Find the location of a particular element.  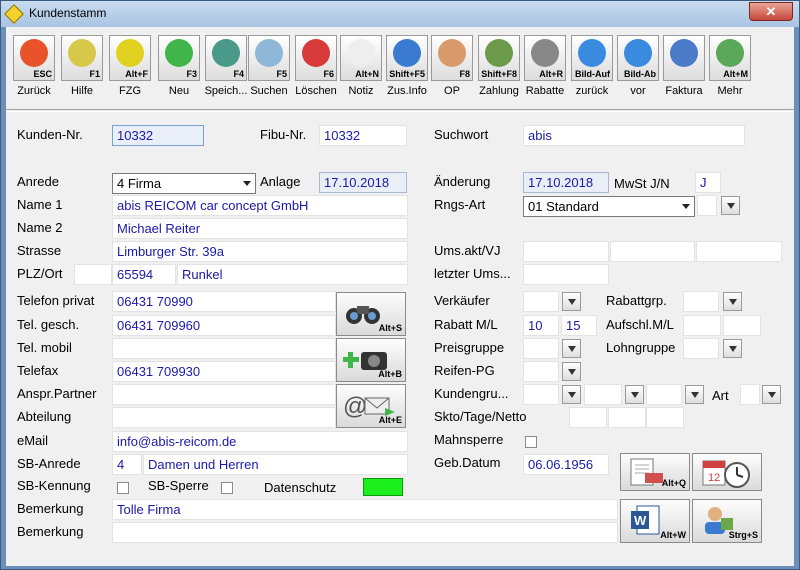

toolbar-button-14: Faktura is located at coordinates (684, 66).